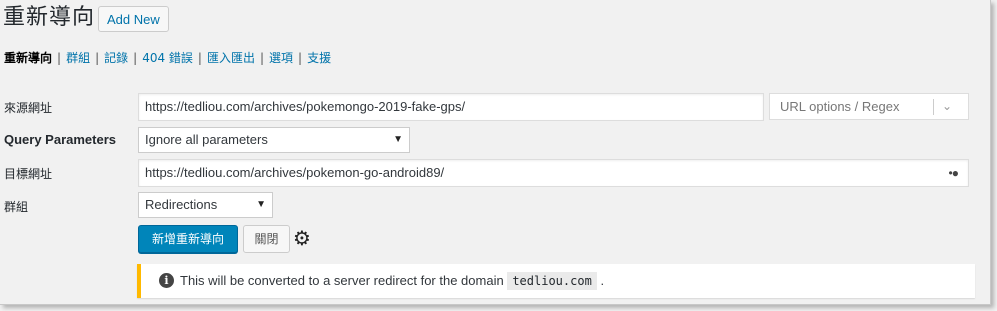  I want to click on page-title: 重新導向, so click(49, 17).